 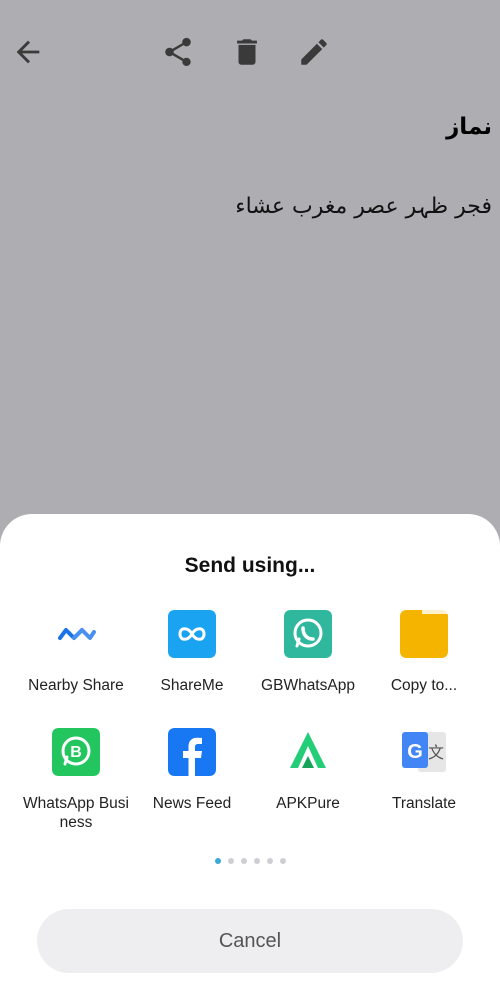 I want to click on app-news-feed: News Feed, so click(x=192, y=770).